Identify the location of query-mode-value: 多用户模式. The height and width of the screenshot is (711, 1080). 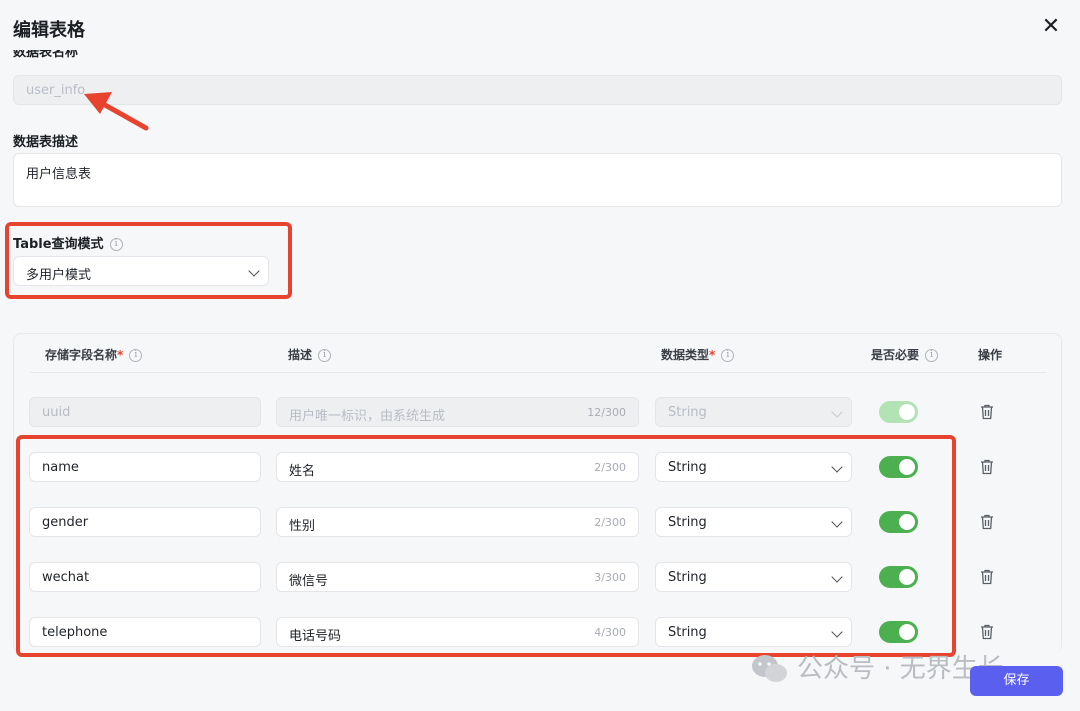
(59, 275).